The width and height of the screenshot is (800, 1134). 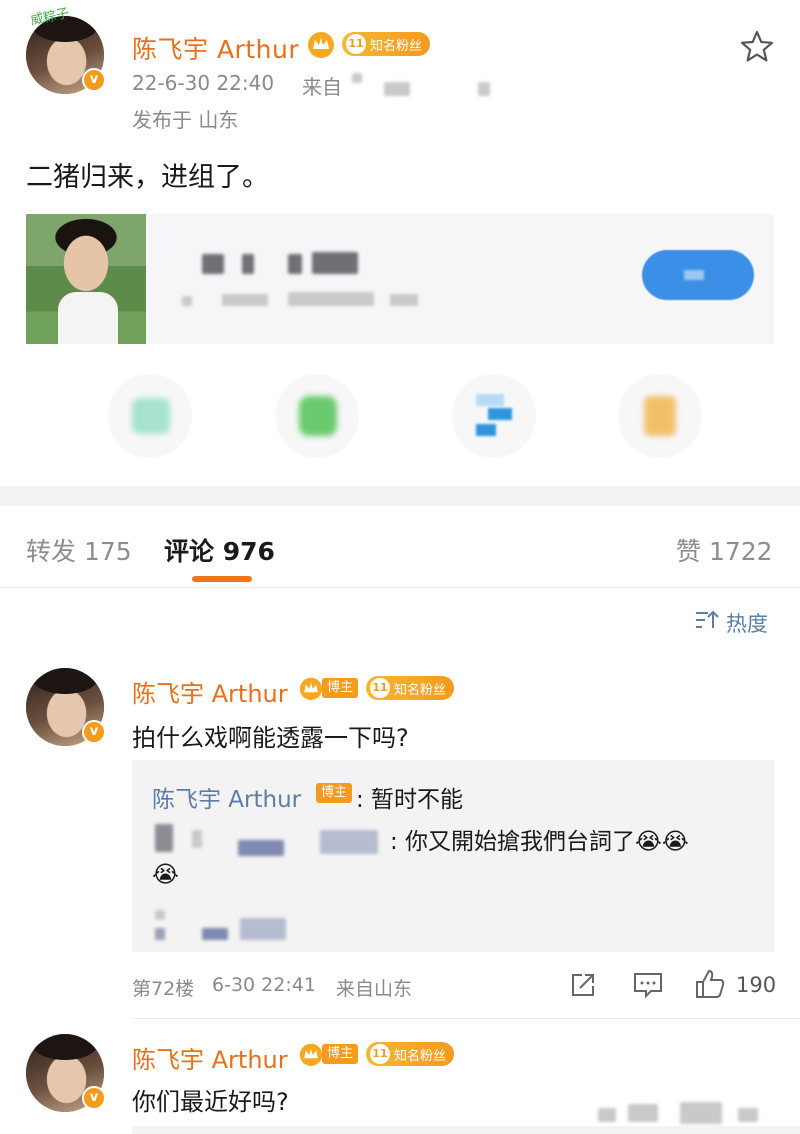 What do you see at coordinates (410, 800) in the screenshot?
I see `reply-text: : 暂时不能` at bounding box center [410, 800].